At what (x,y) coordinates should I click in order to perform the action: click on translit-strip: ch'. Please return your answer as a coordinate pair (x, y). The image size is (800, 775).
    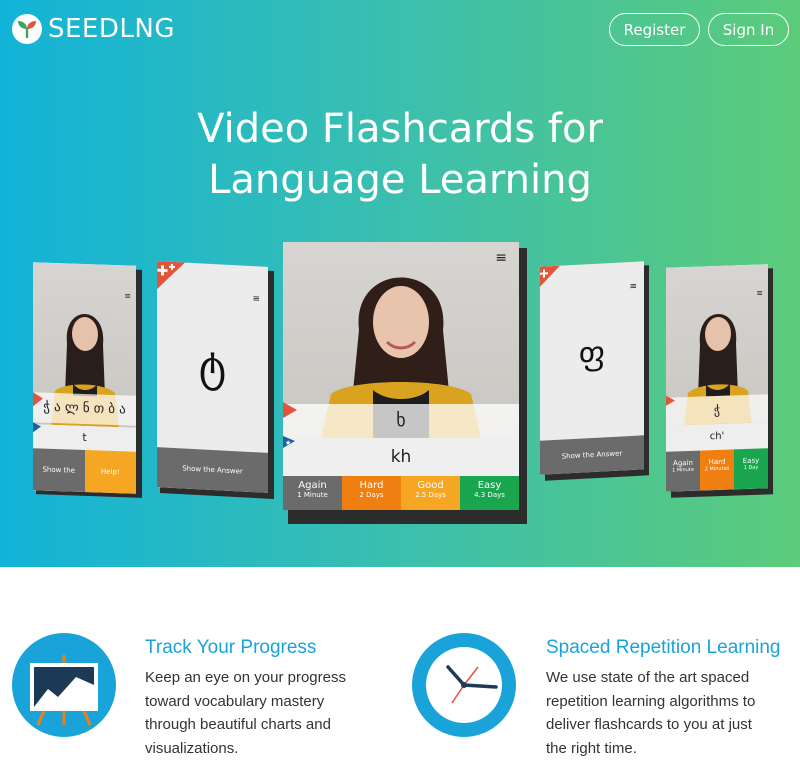
    Looking at the image, I should click on (717, 437).